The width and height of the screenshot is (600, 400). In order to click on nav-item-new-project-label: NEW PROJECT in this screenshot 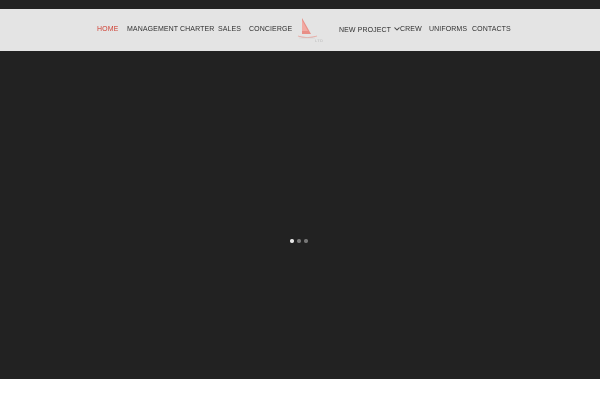, I will do `click(365, 30)`.